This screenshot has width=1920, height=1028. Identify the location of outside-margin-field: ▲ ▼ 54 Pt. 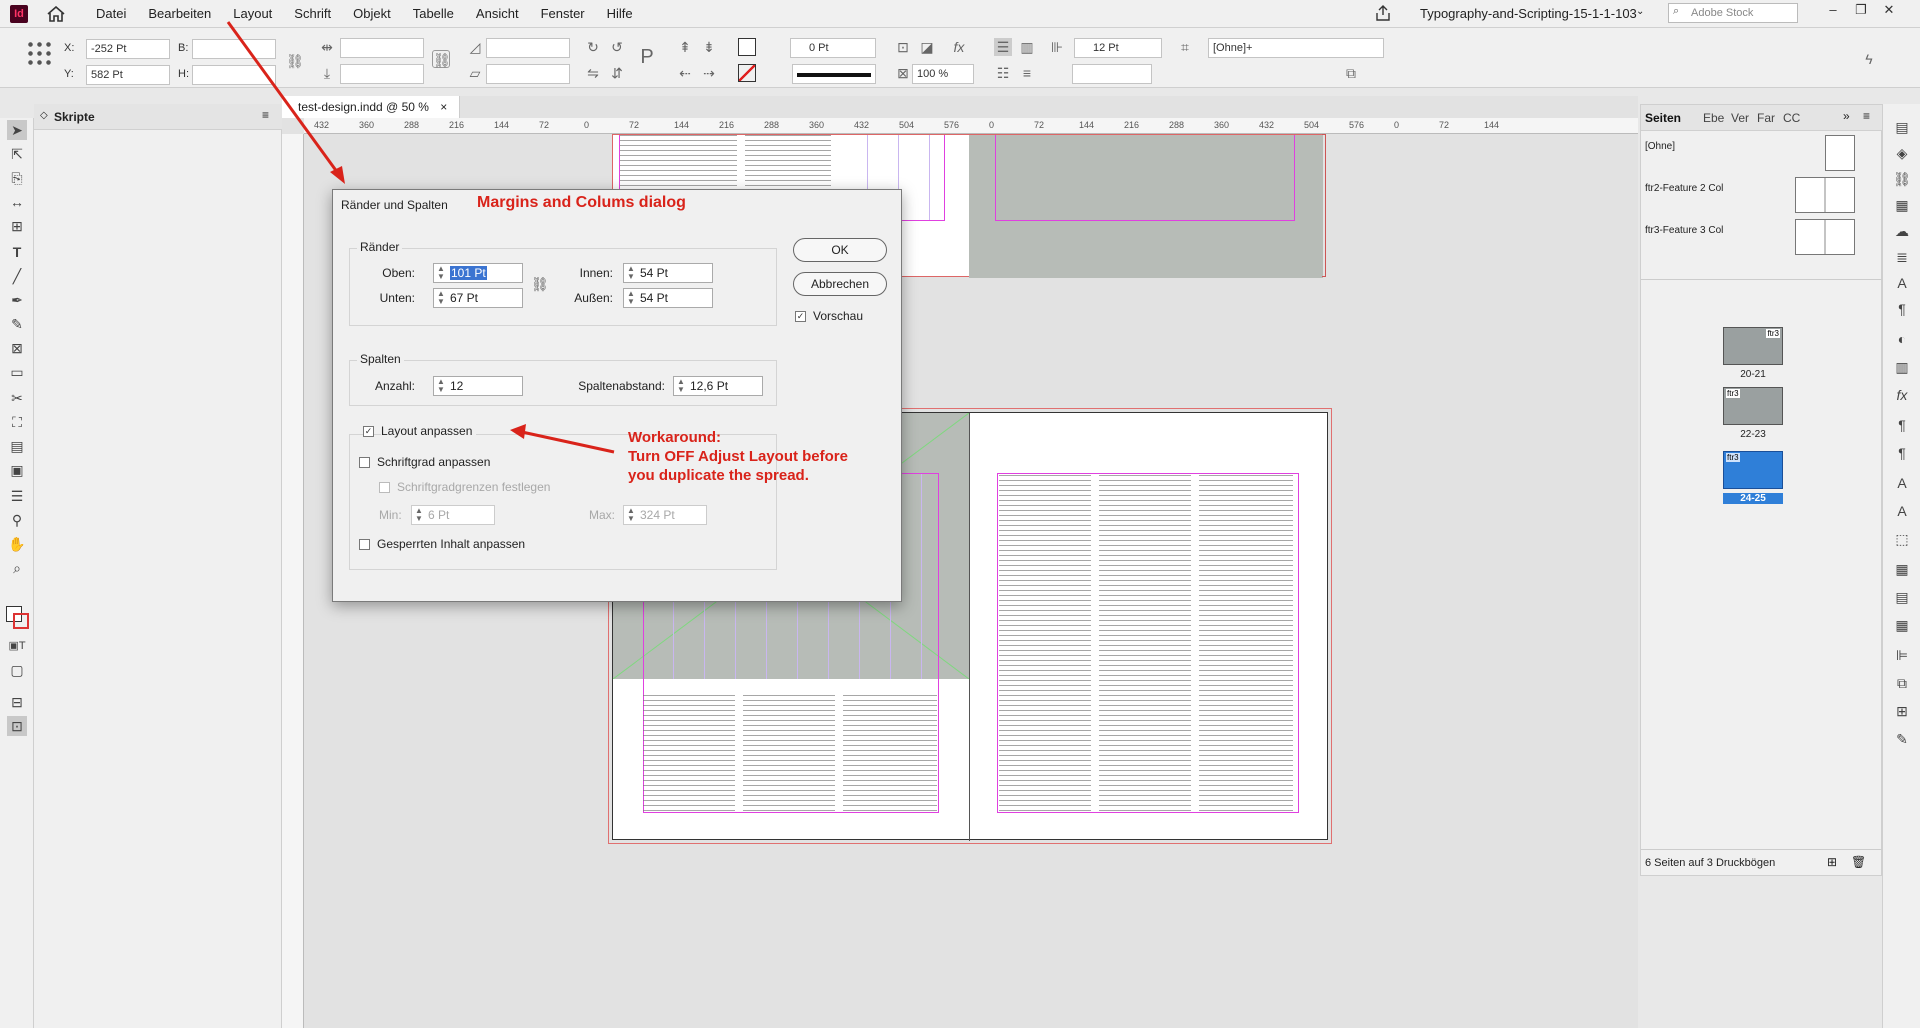
(668, 298).